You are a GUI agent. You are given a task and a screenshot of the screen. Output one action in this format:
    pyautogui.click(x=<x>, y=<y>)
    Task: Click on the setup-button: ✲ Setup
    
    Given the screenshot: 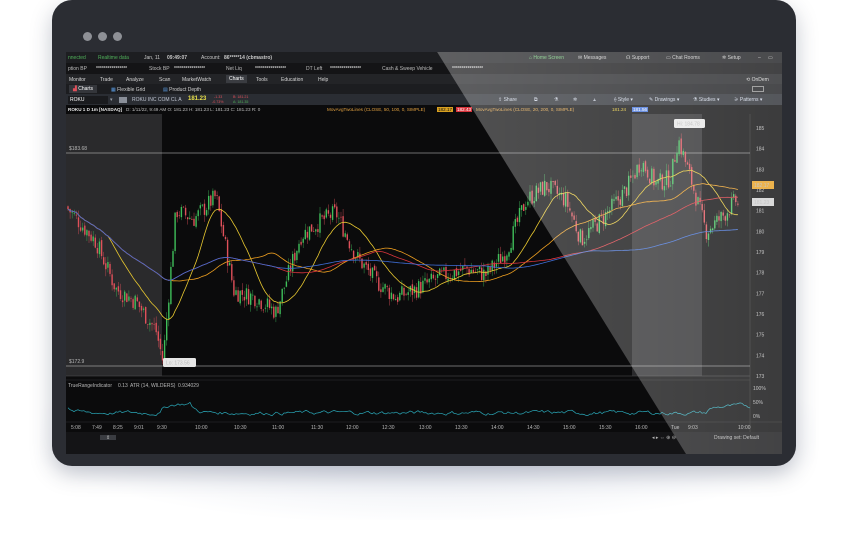 What is the action you would take?
    pyautogui.click(x=731, y=58)
    